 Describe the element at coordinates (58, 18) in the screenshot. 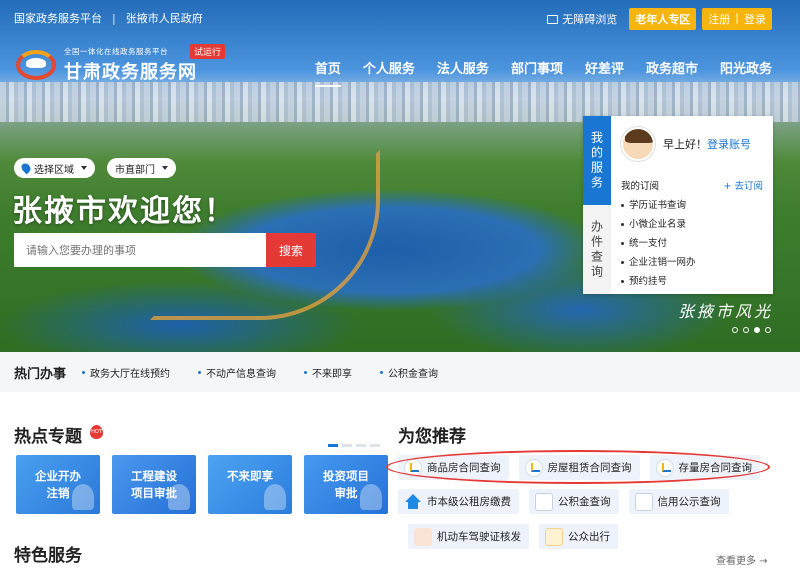

I see `platform-link: 国家政务服务平台` at that location.